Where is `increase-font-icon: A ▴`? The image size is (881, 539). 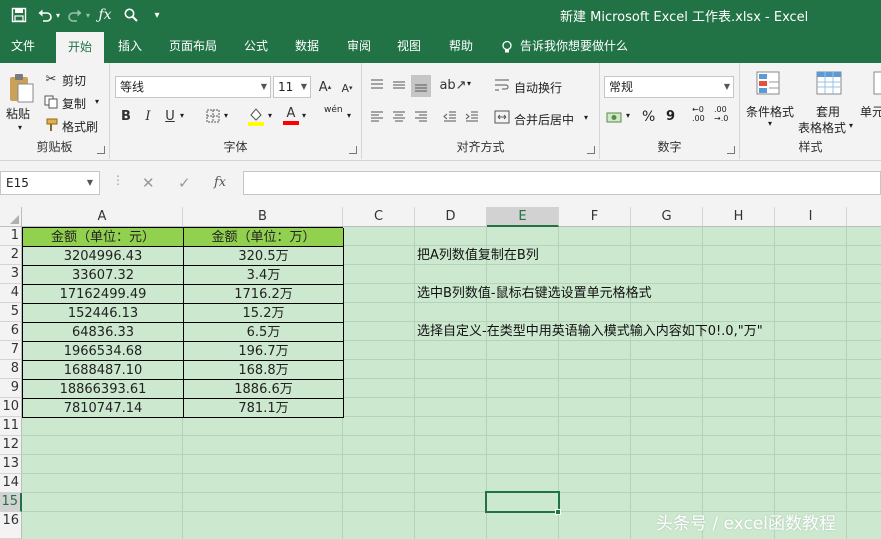
increase-font-icon: A ▴ is located at coordinates (325, 87).